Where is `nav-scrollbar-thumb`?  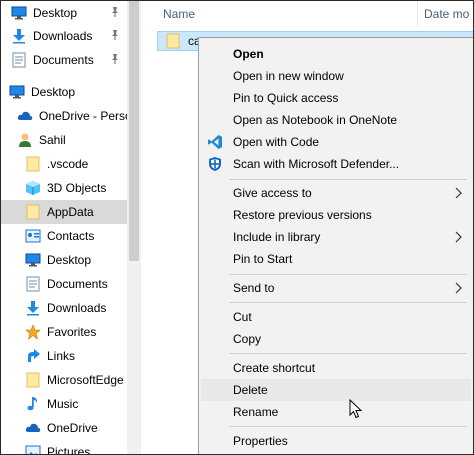
nav-scrollbar-thumb is located at coordinates (134, 131).